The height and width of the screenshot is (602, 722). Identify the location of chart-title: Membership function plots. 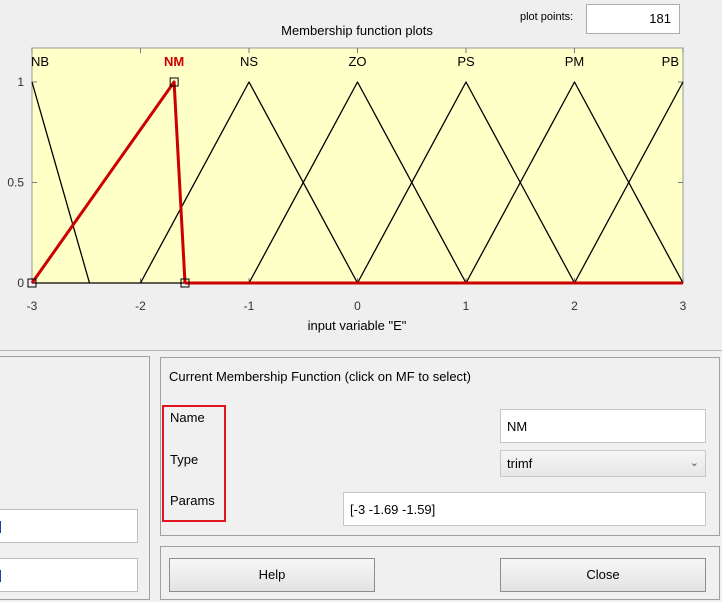
(357, 30).